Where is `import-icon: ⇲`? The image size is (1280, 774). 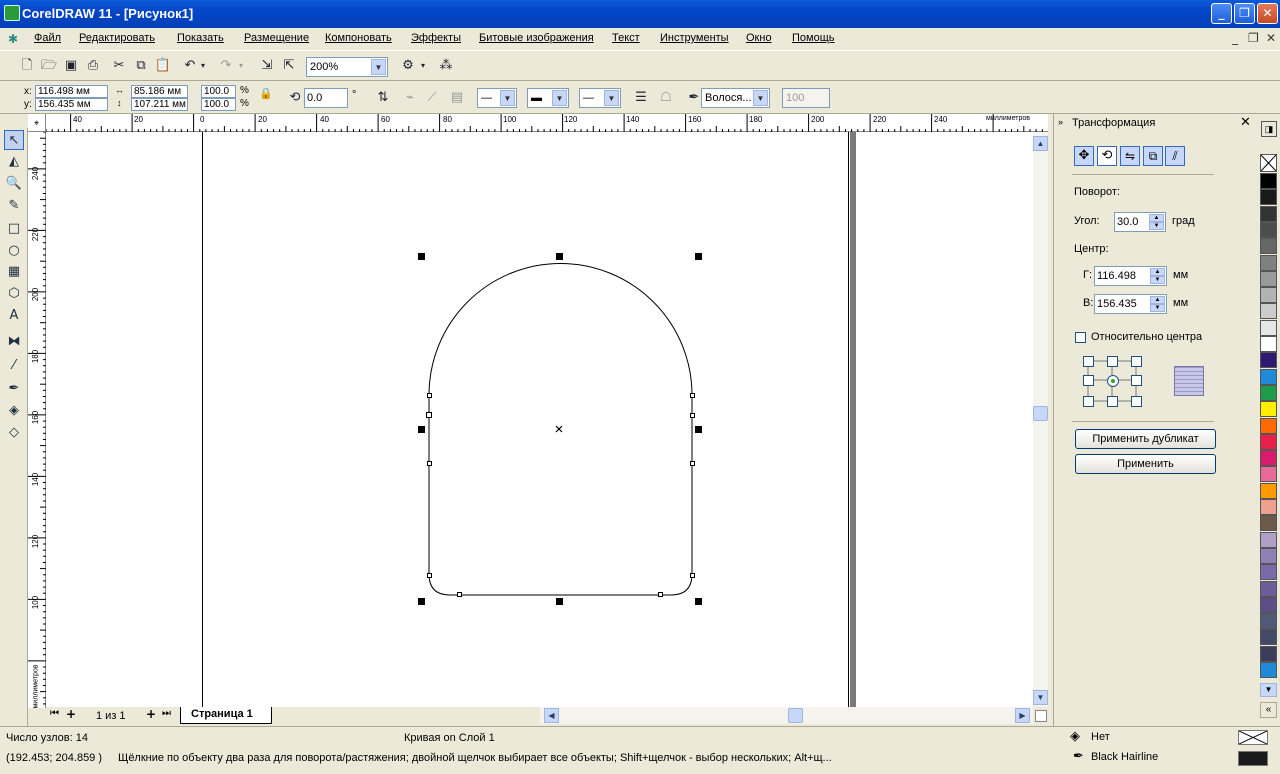
import-icon: ⇲ is located at coordinates (267, 66).